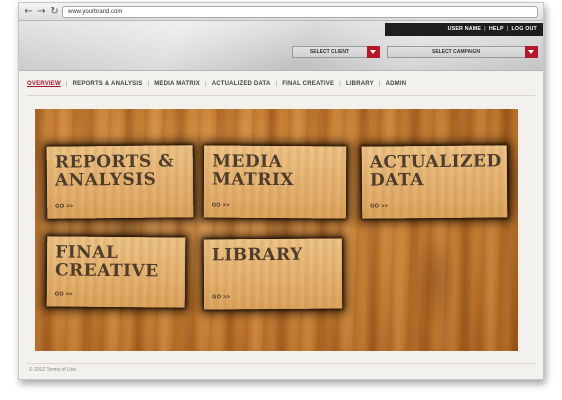 This screenshot has width=562, height=400. I want to click on back-arrow-icon: ←, so click(28, 11).